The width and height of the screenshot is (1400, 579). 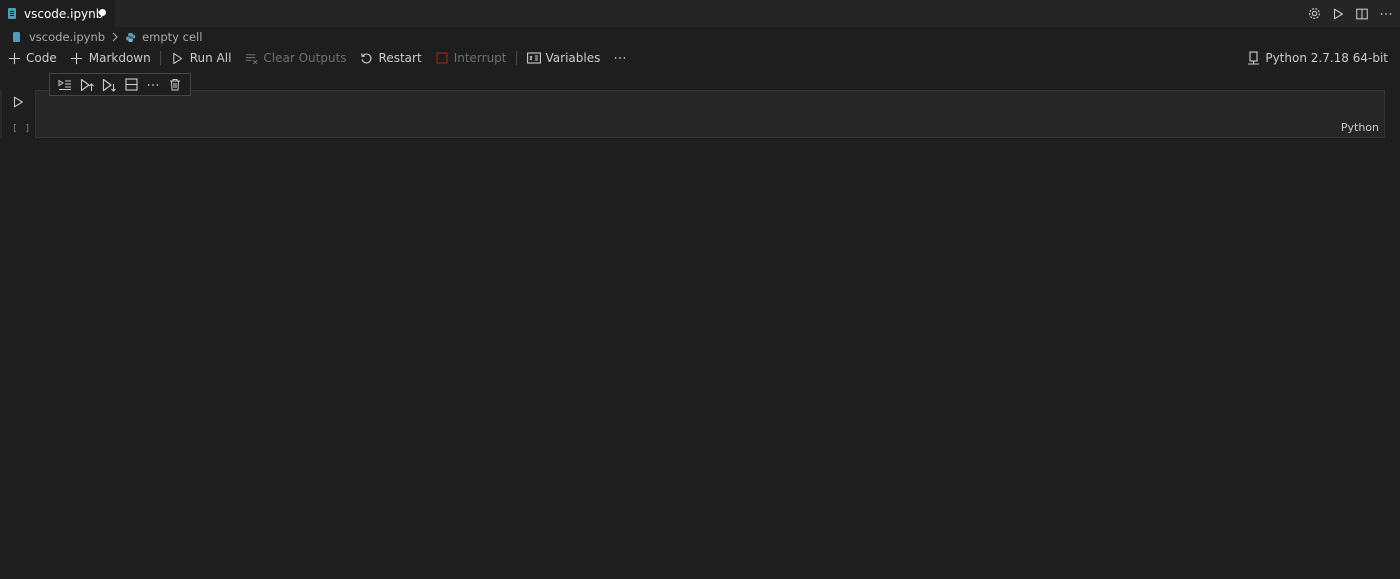 I want to click on cell-focus-indicator, so click(x=1, y=114).